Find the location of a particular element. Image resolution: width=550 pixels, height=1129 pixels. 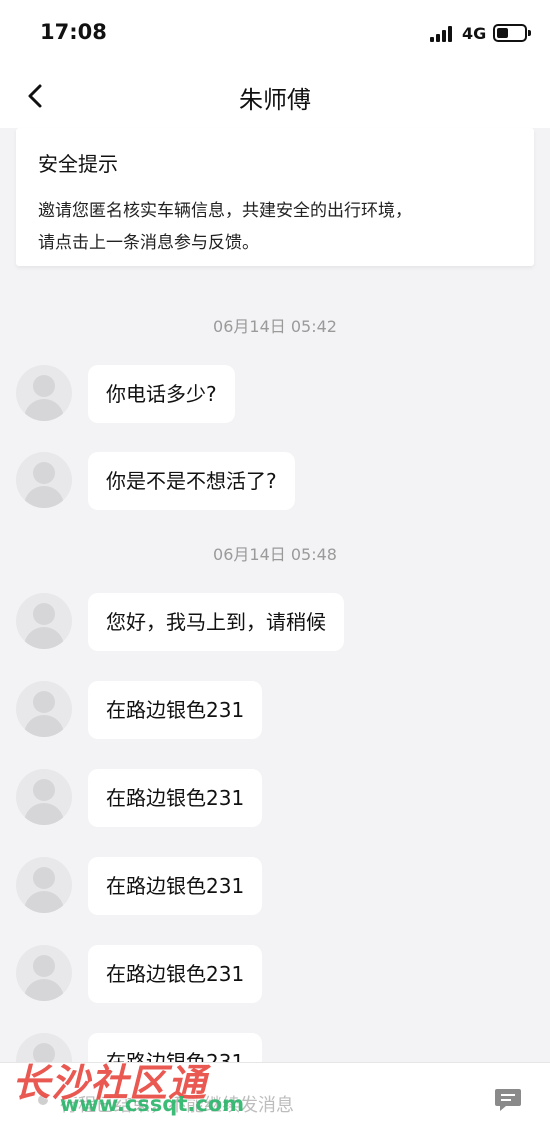

status-time: 17:08 is located at coordinates (73, 32).